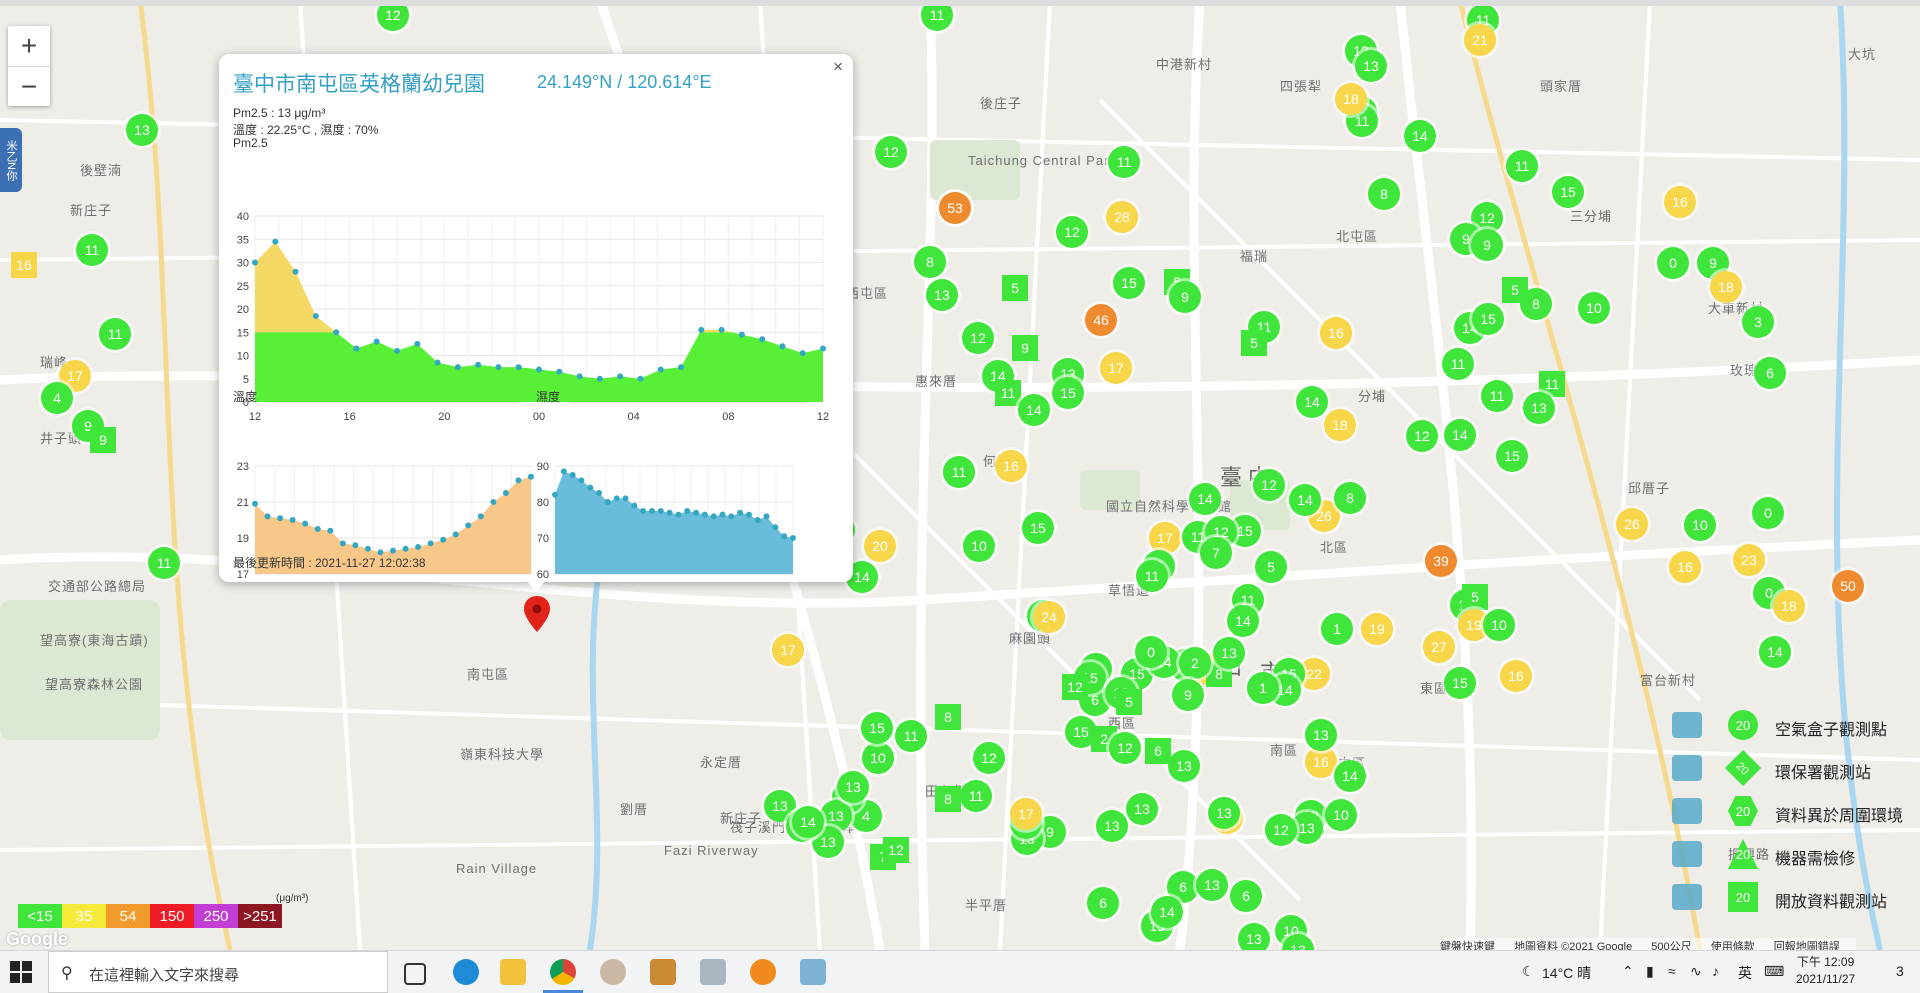  What do you see at coordinates (466, 972) in the screenshot?
I see `edge-browser-icon` at bounding box center [466, 972].